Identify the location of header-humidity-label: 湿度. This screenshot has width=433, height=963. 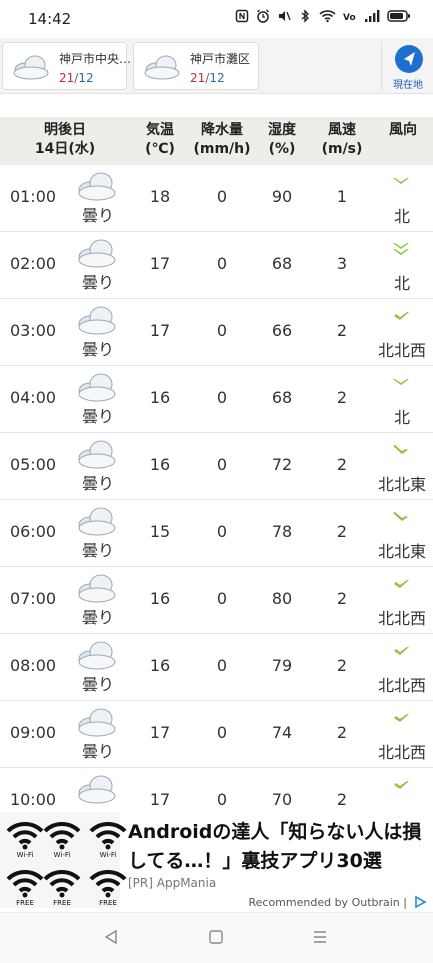
(282, 130).